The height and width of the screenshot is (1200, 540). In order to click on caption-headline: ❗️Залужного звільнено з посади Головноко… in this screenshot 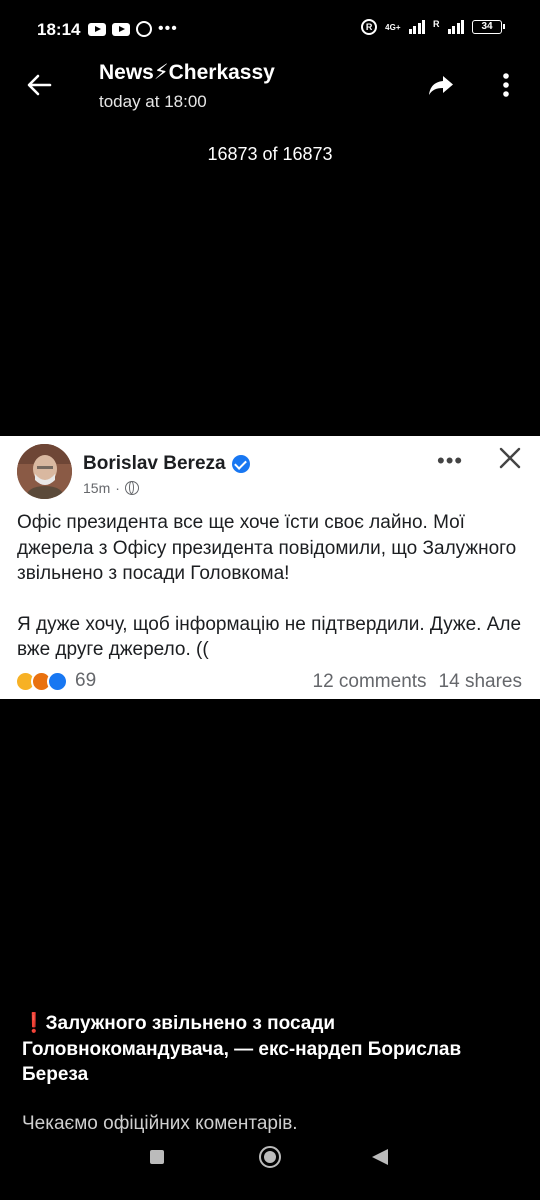, I will do `click(242, 1049)`.